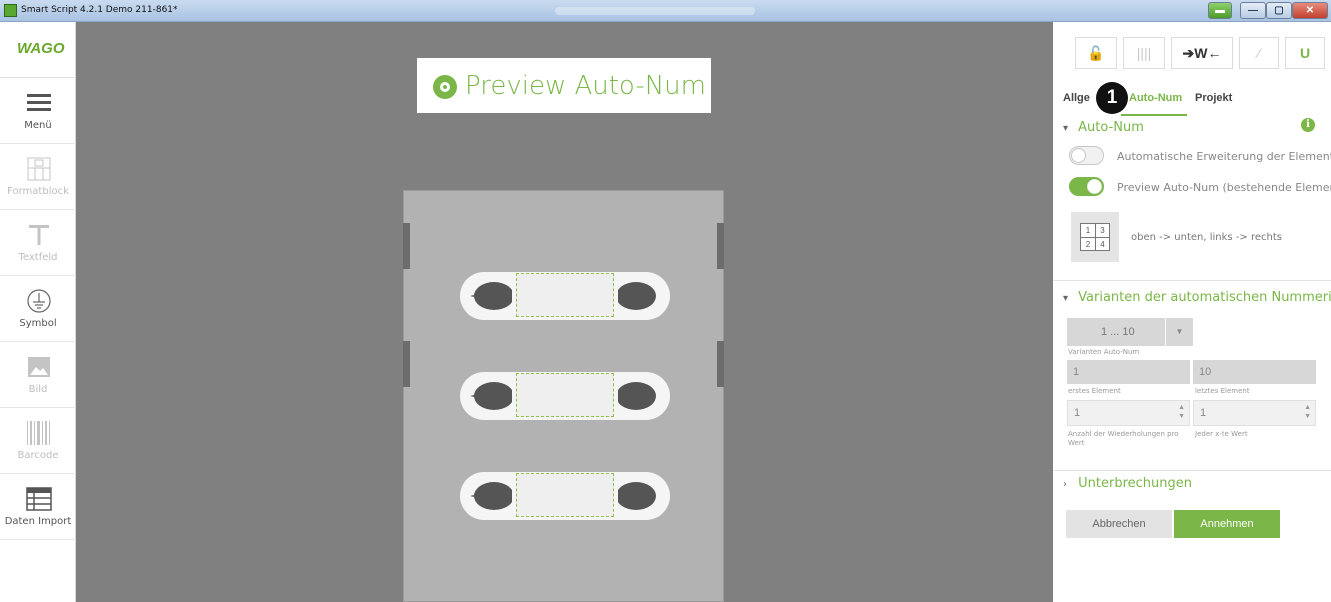  I want to click on order-cell: 4, so click(1102, 243).